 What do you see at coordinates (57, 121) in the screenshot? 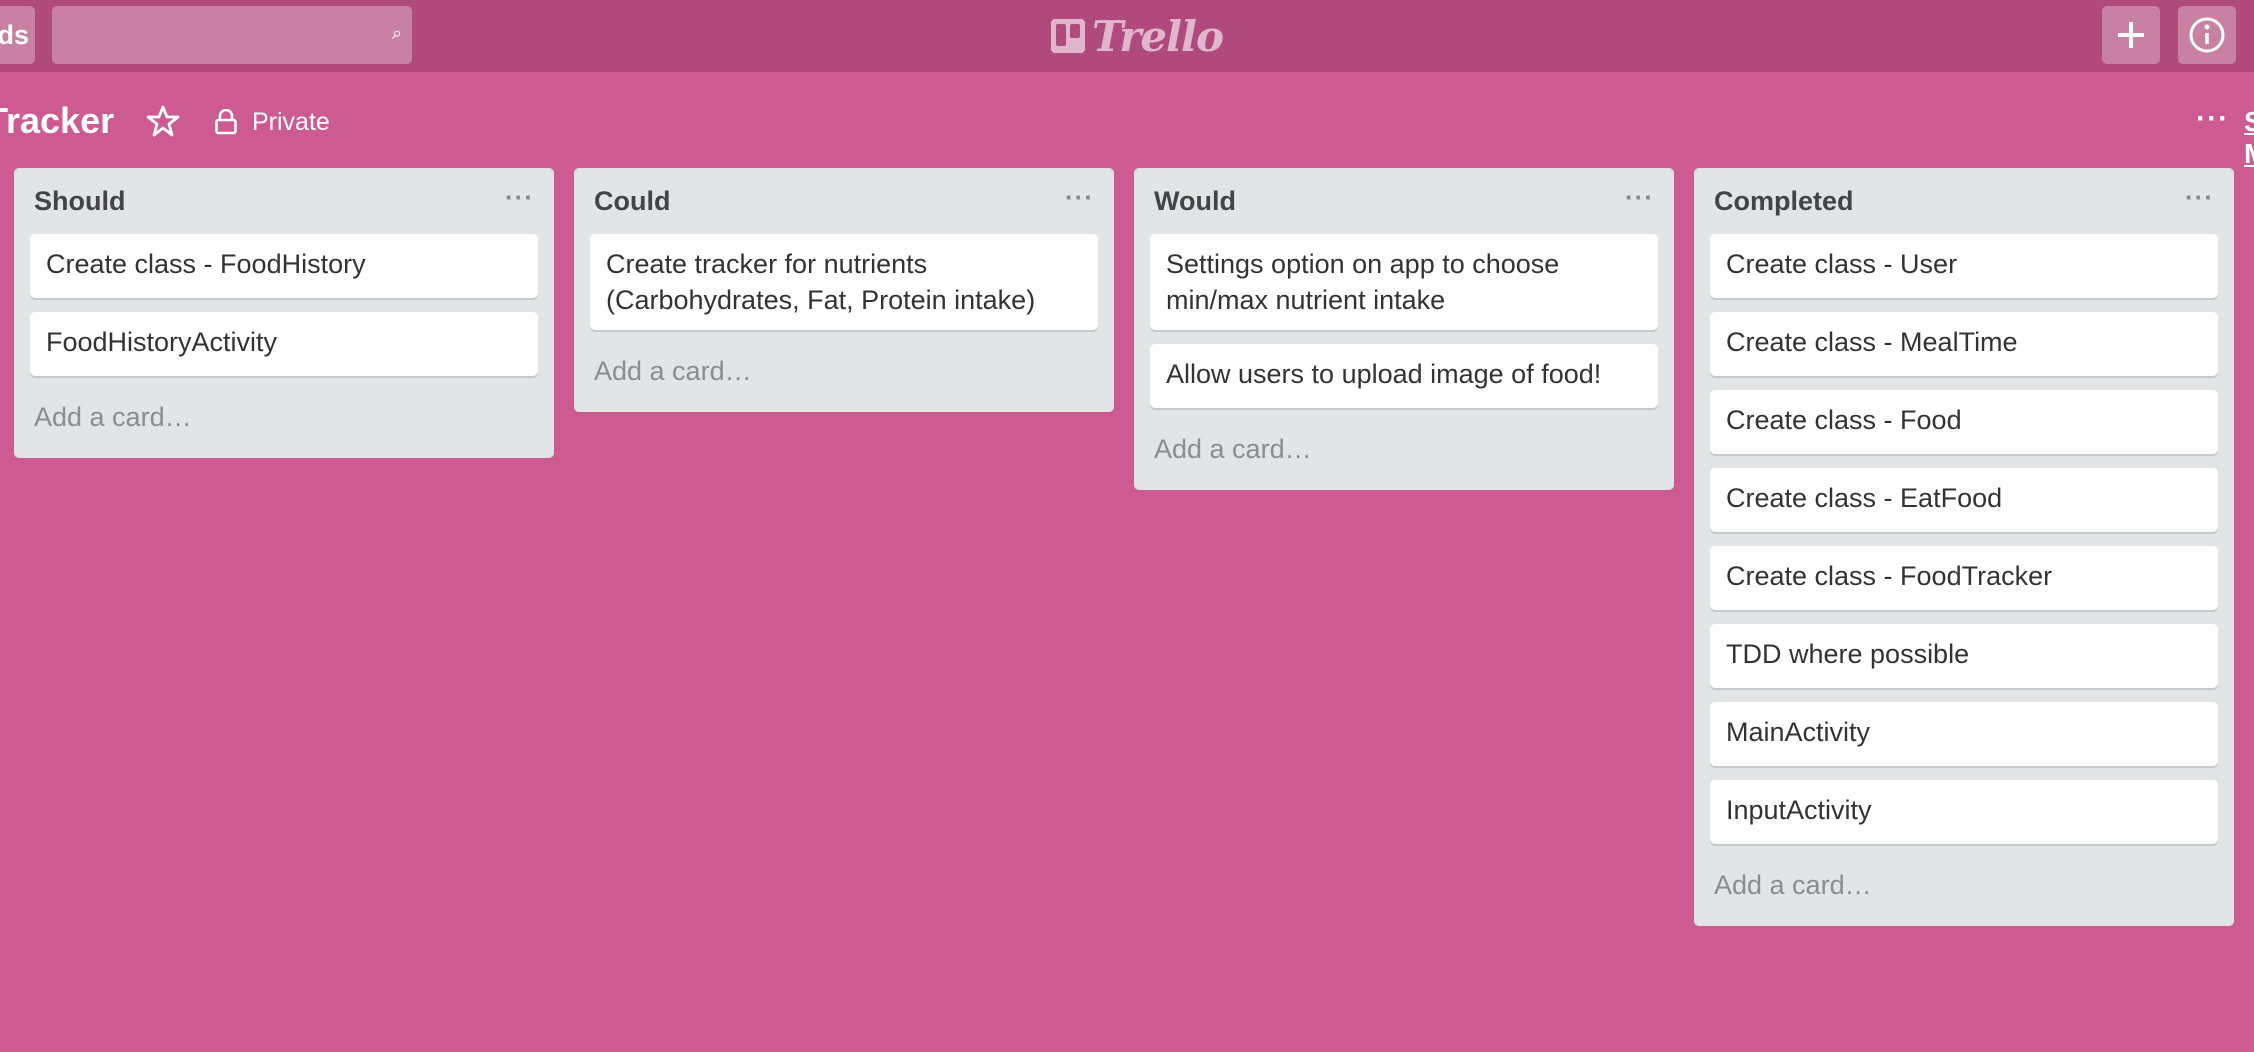
I see `board-title: Tracker` at bounding box center [57, 121].